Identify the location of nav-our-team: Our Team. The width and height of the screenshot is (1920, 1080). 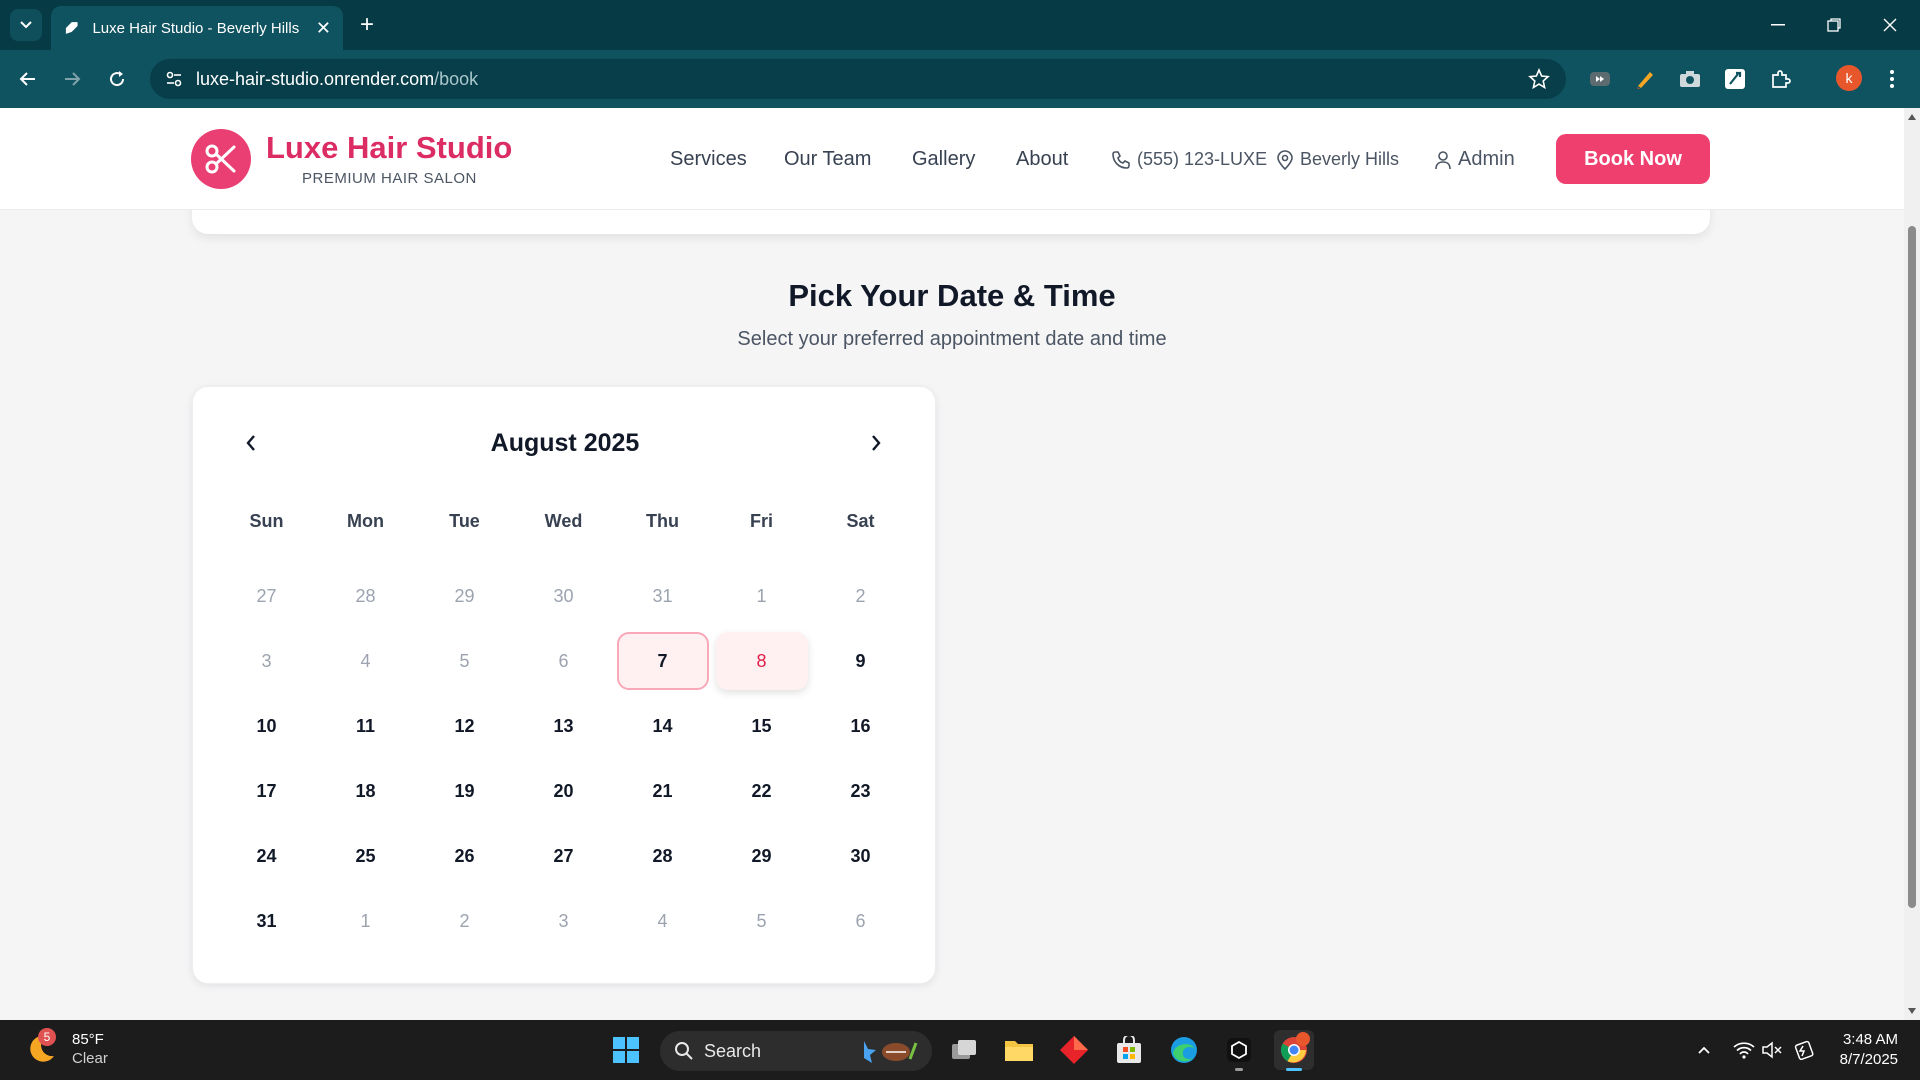
(827, 159).